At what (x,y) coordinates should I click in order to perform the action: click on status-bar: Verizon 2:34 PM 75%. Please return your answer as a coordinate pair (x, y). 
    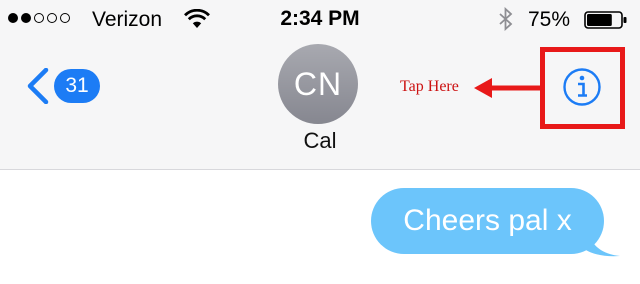
    Looking at the image, I should click on (320, 20).